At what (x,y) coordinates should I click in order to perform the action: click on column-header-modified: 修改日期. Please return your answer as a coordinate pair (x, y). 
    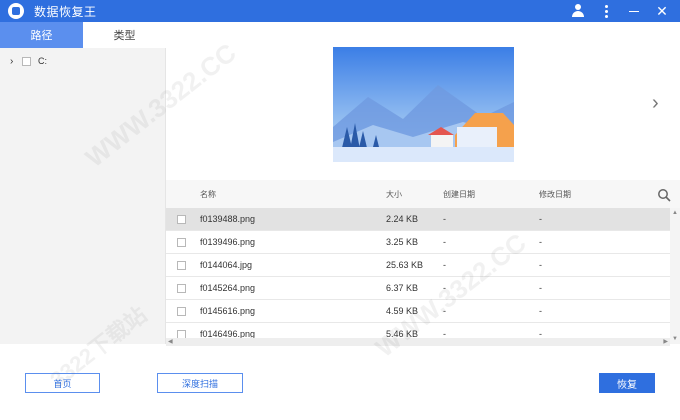
    Looking at the image, I should click on (555, 194).